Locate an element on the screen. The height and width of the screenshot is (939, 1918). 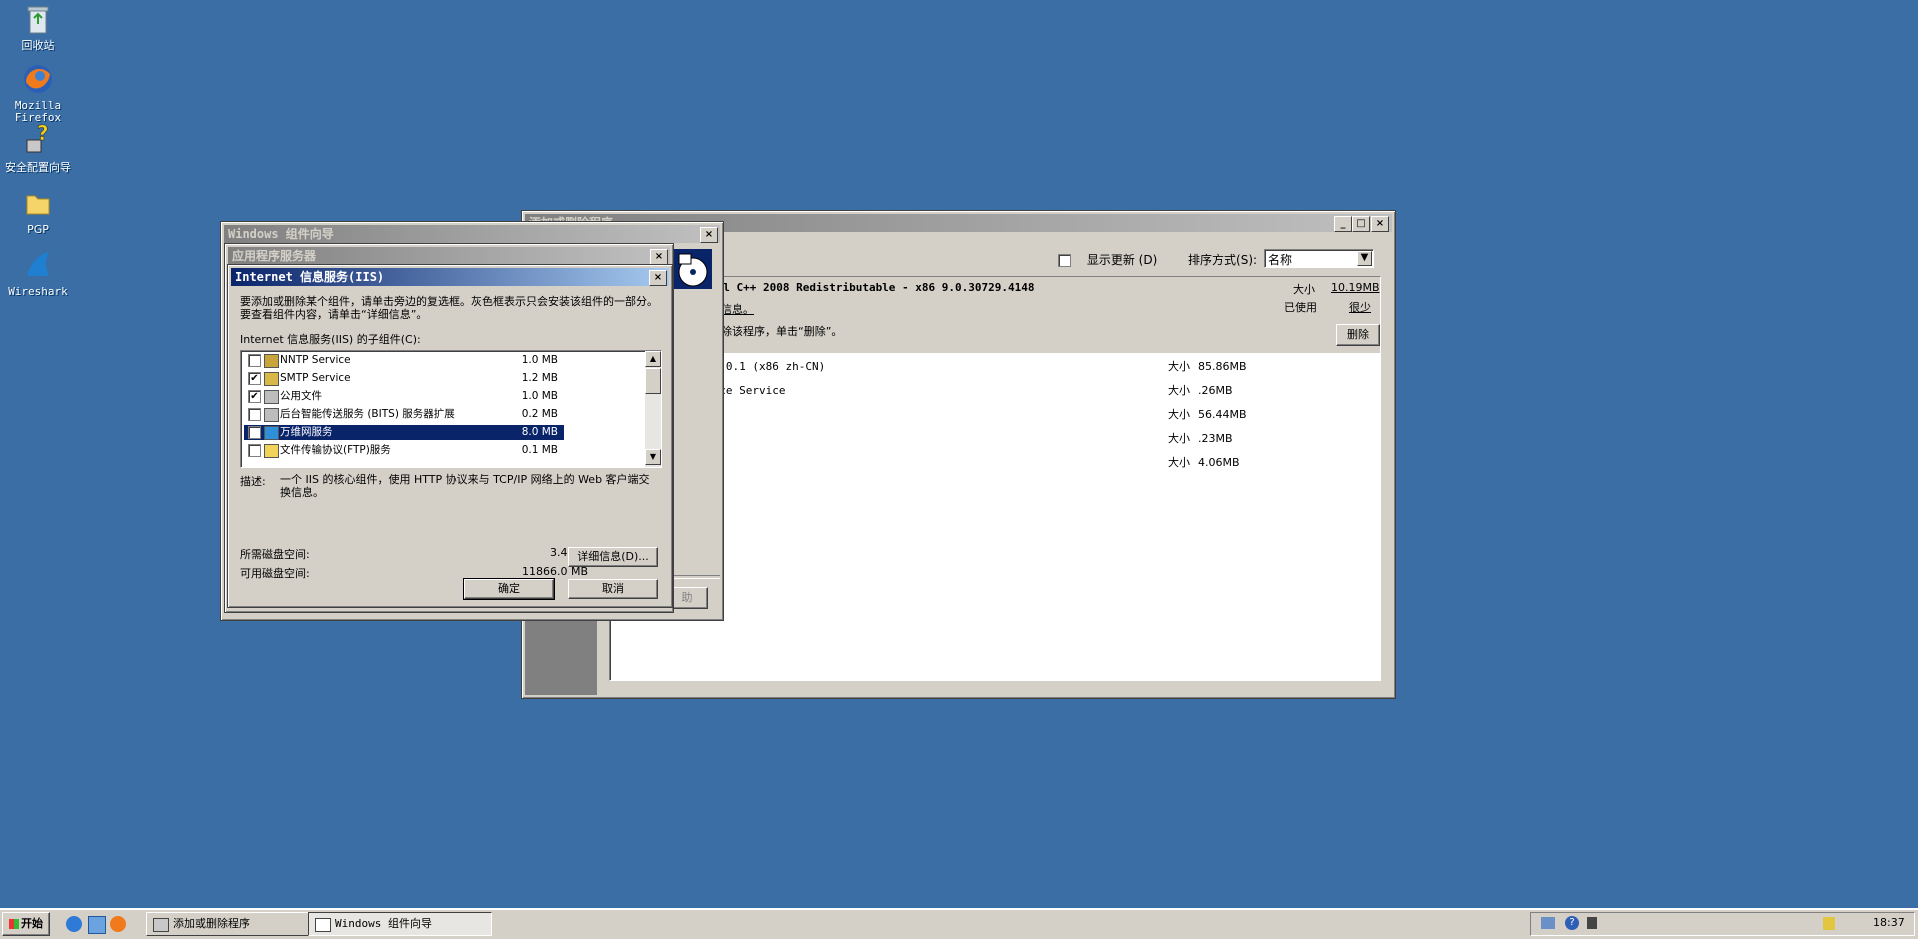
mail-icon is located at coordinates (271, 379).